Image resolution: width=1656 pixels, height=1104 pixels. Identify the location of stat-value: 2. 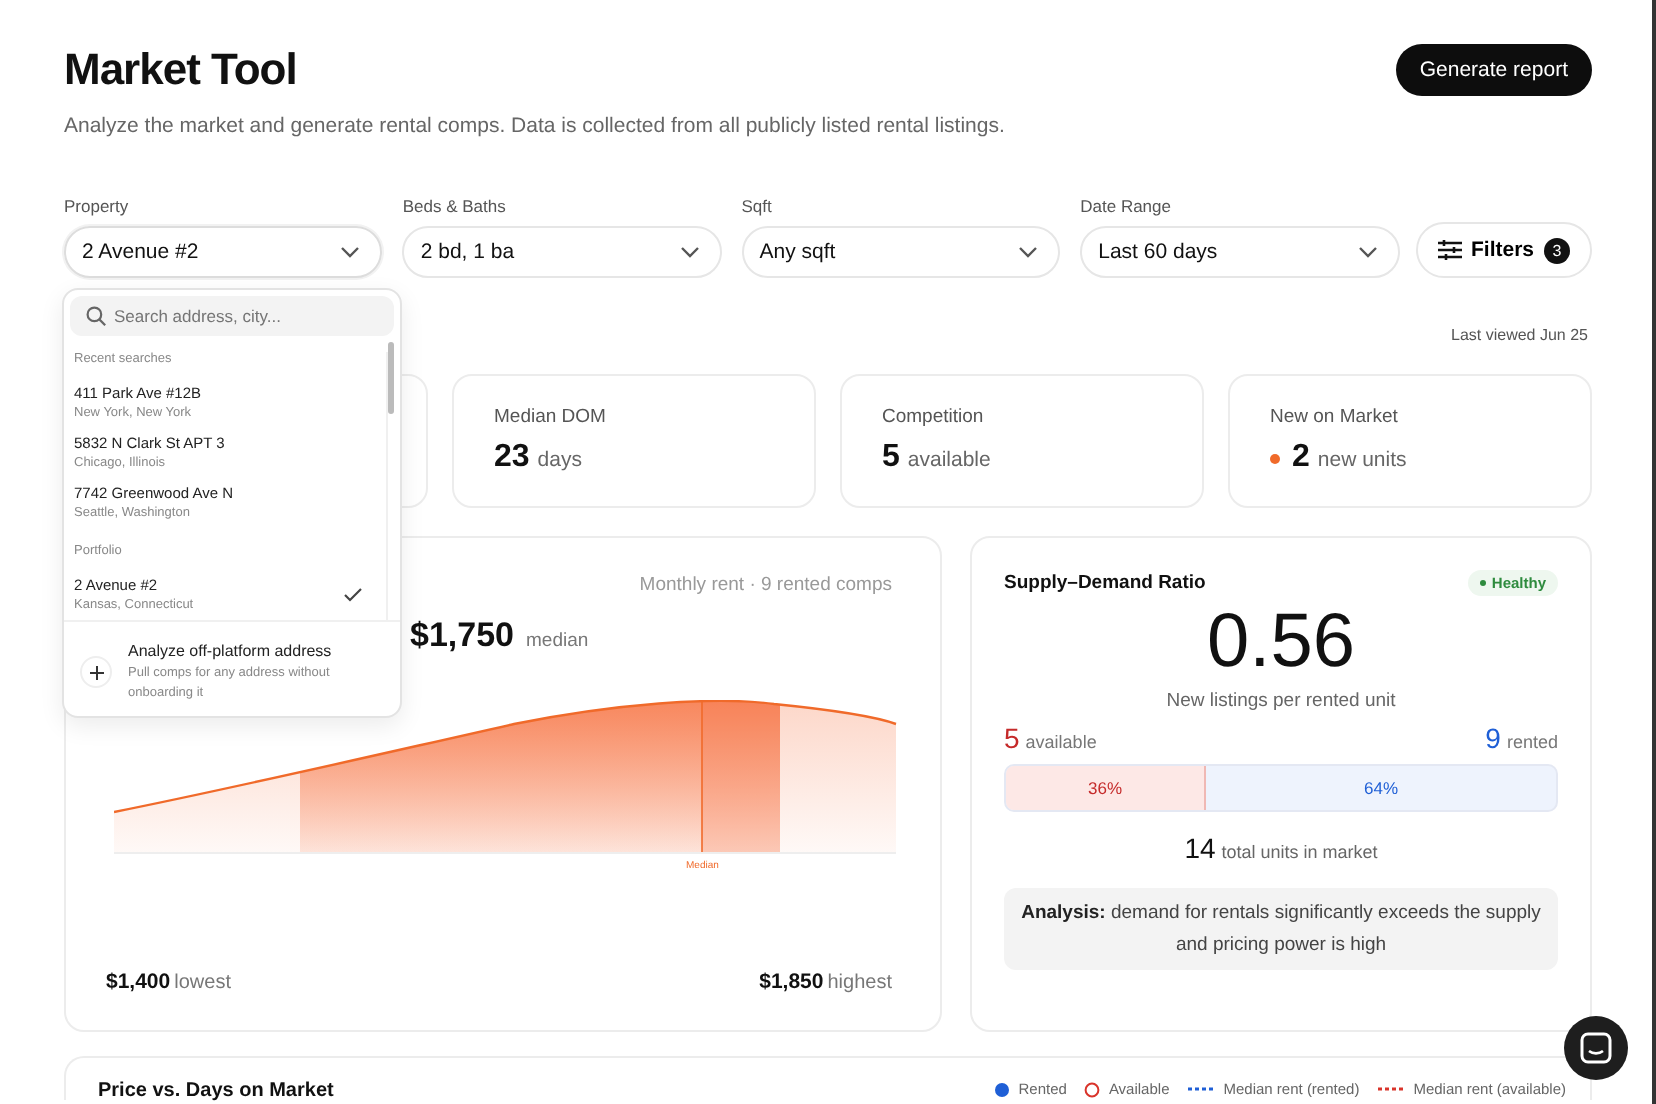
(1301, 458).